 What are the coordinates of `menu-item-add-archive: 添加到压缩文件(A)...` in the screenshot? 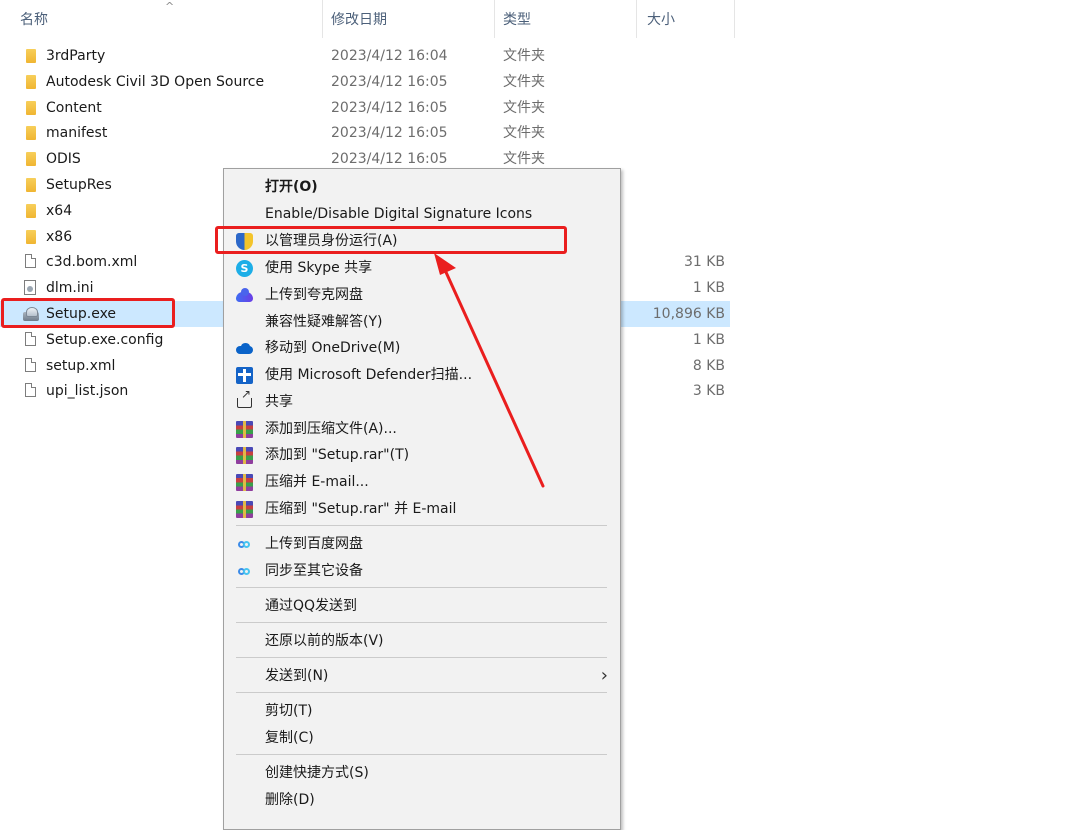 It's located at (422, 429).